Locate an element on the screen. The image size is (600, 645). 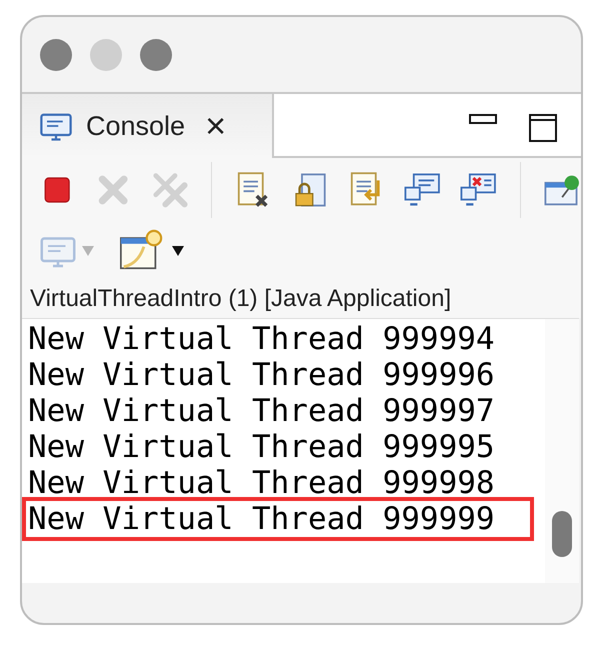
console-line: New Virtual Thread 999998 is located at coordinates (261, 483).